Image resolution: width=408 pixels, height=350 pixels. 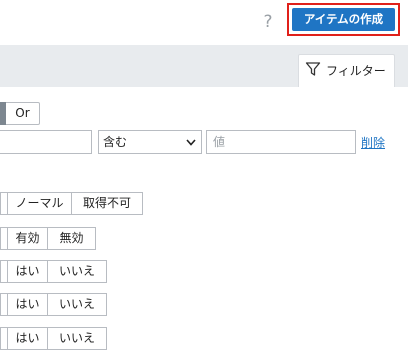 I want to click on toggle-group-enabled: 有効 無効, so click(x=48, y=238).